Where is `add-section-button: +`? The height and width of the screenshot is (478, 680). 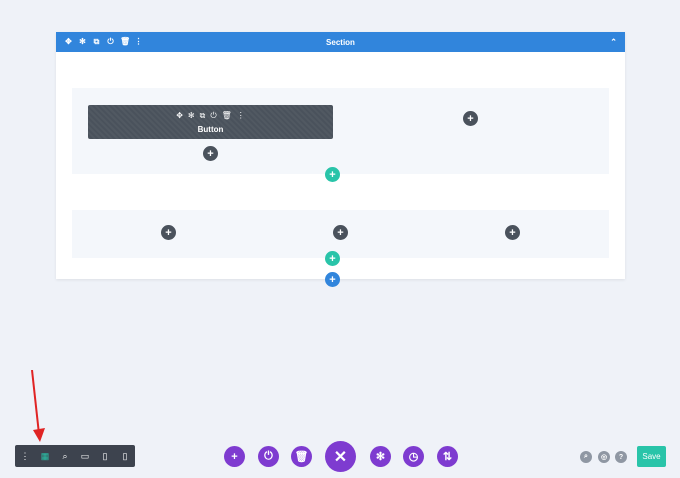
add-section-button: + is located at coordinates (332, 279).